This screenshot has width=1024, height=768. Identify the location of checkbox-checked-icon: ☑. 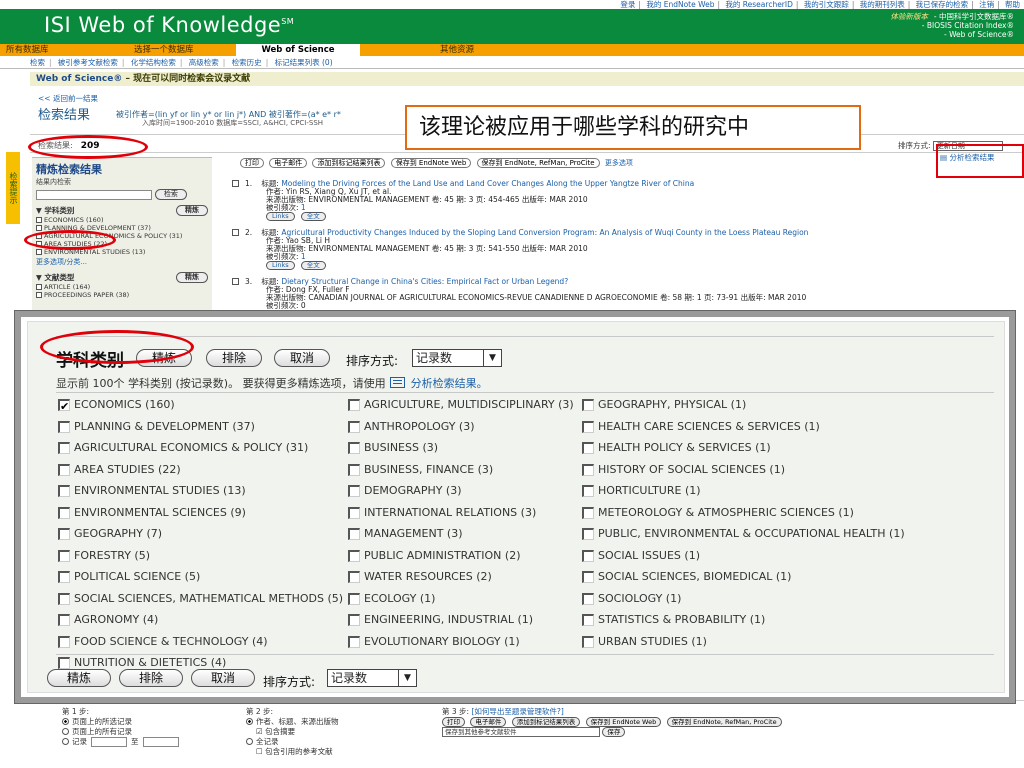
(260, 731).